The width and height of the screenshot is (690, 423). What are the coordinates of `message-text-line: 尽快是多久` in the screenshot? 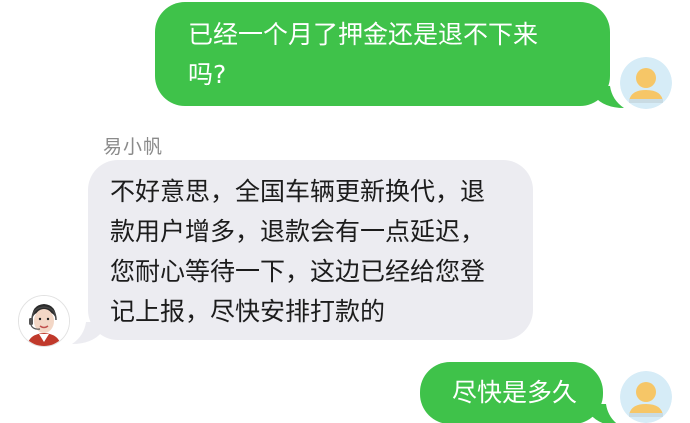 It's located at (515, 392).